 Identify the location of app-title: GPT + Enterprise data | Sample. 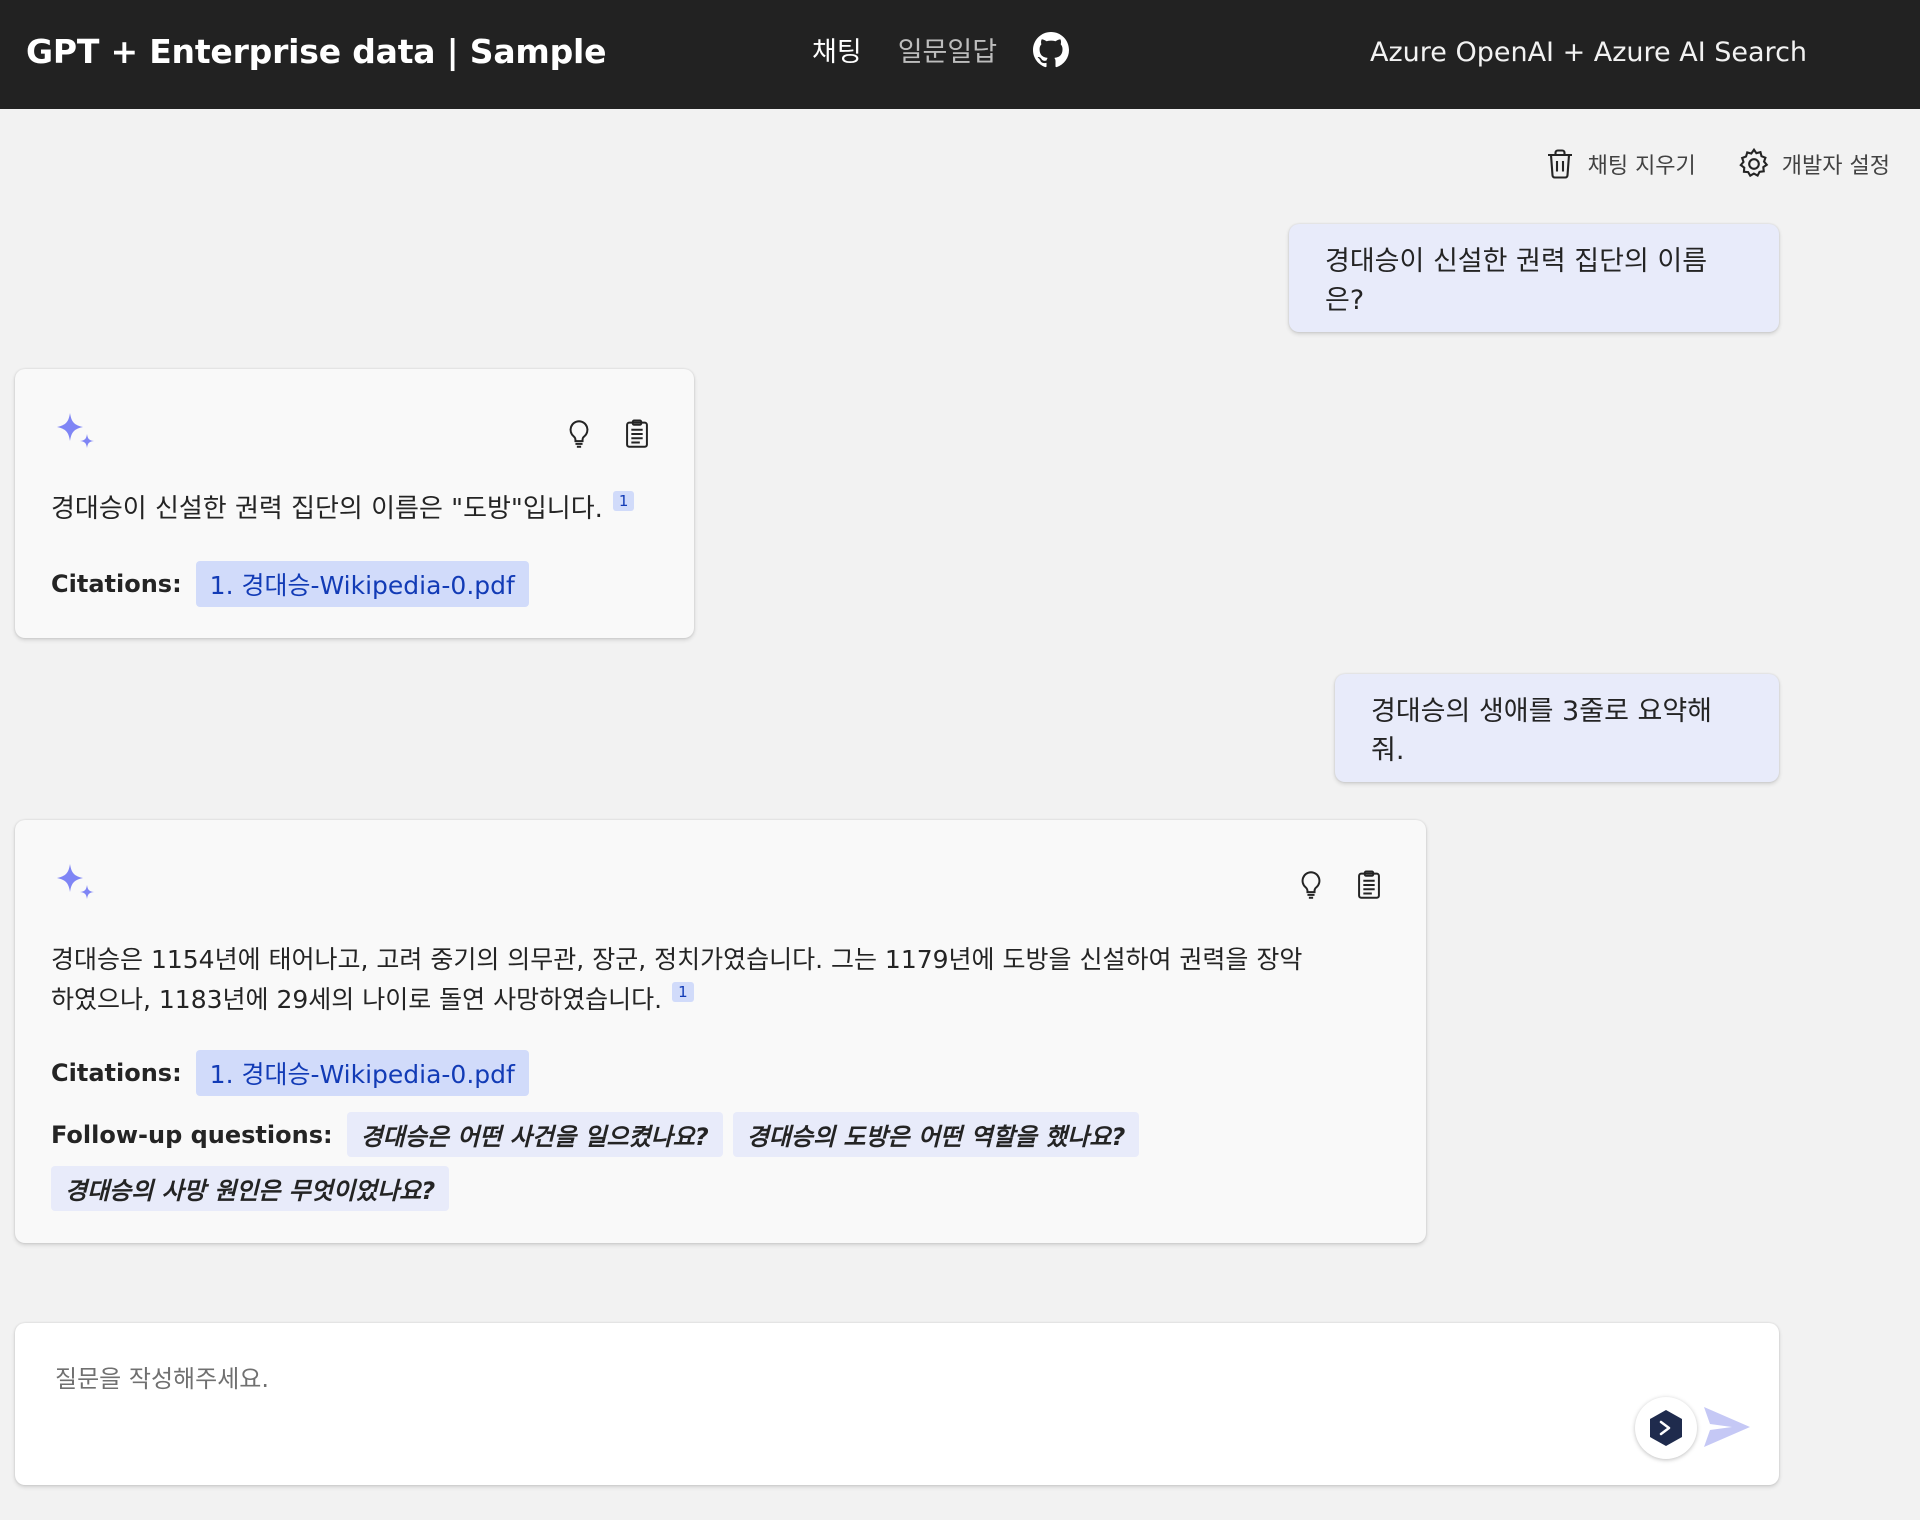
(316, 51).